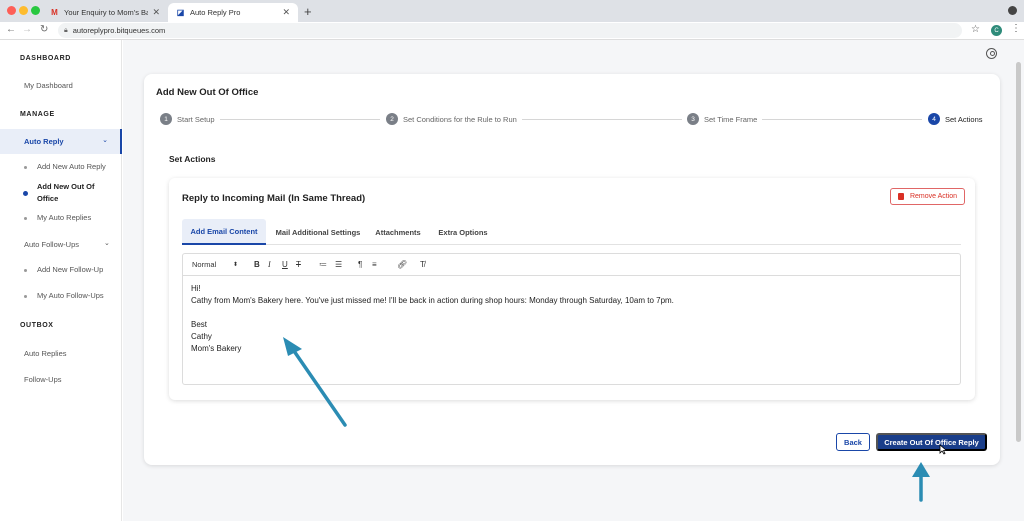  Describe the element at coordinates (71, 167) in the screenshot. I see `sidebar-item-add-new-auto-reply: Add New Auto Reply` at that location.